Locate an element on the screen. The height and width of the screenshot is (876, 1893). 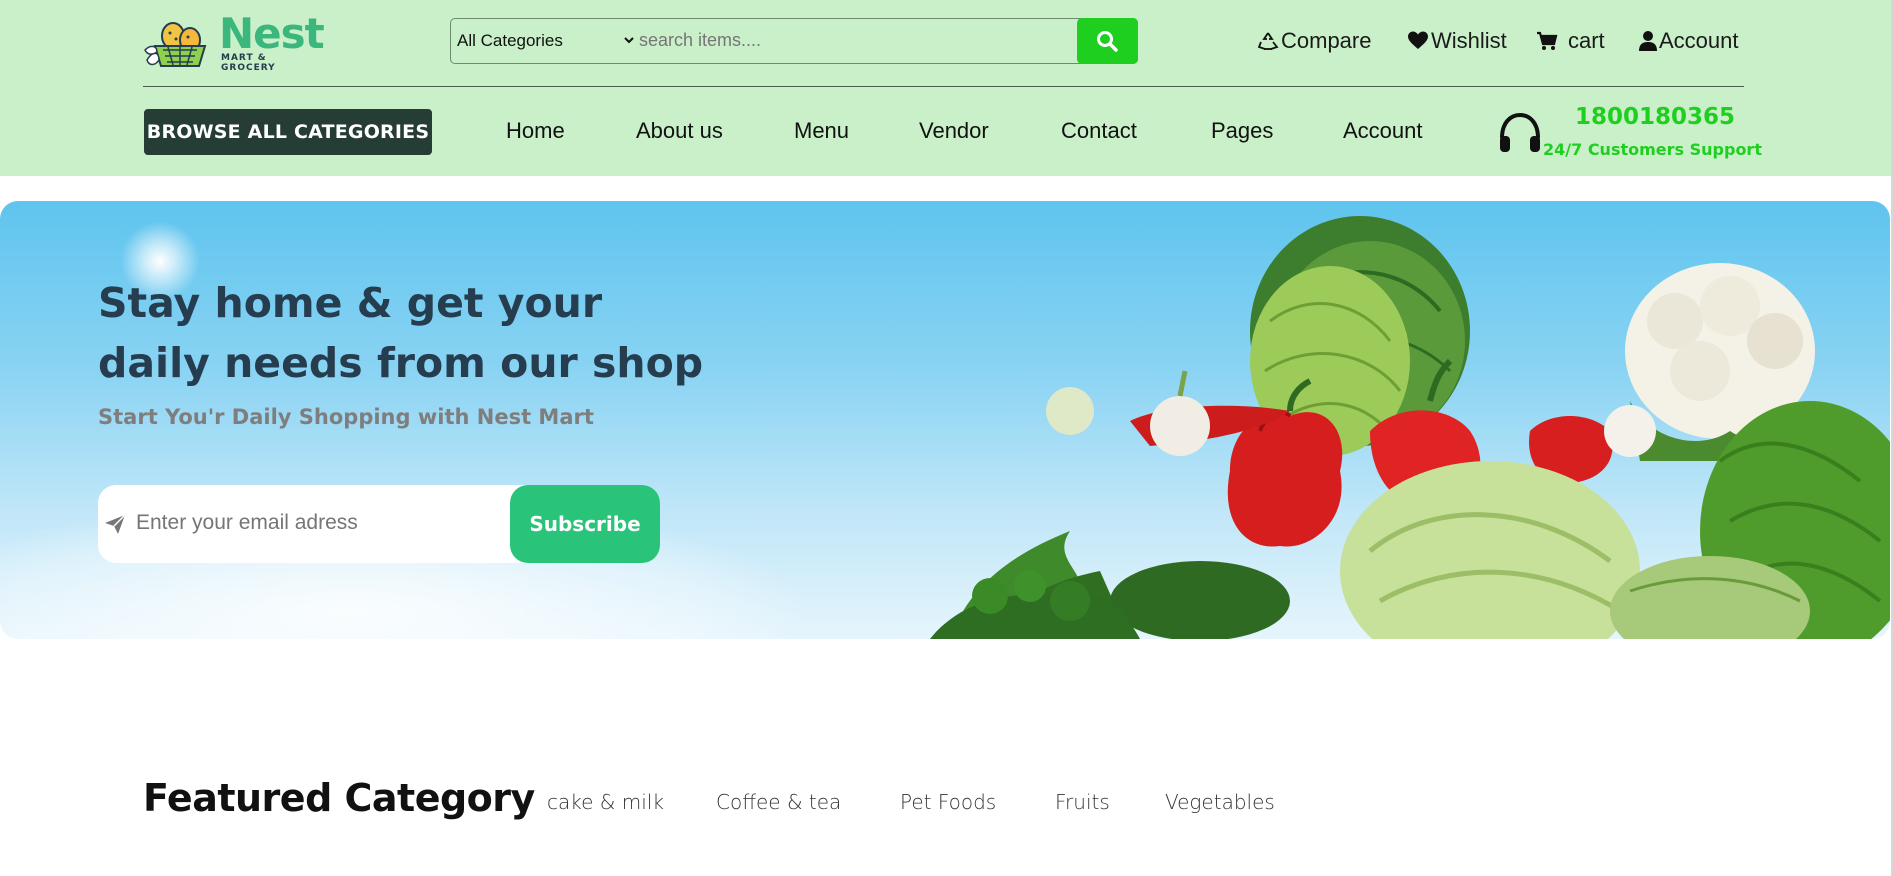
nav-home: Home is located at coordinates (535, 131).